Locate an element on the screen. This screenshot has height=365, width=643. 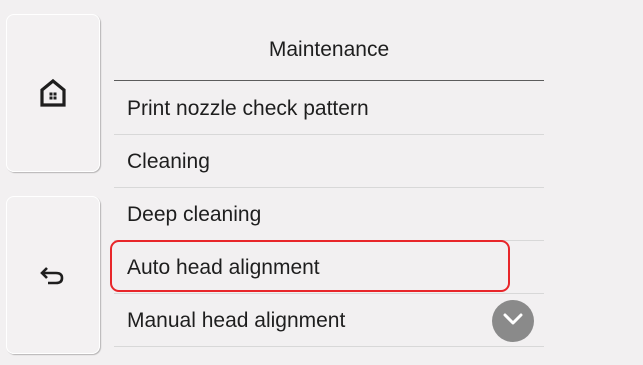
title-divider is located at coordinates (329, 80).